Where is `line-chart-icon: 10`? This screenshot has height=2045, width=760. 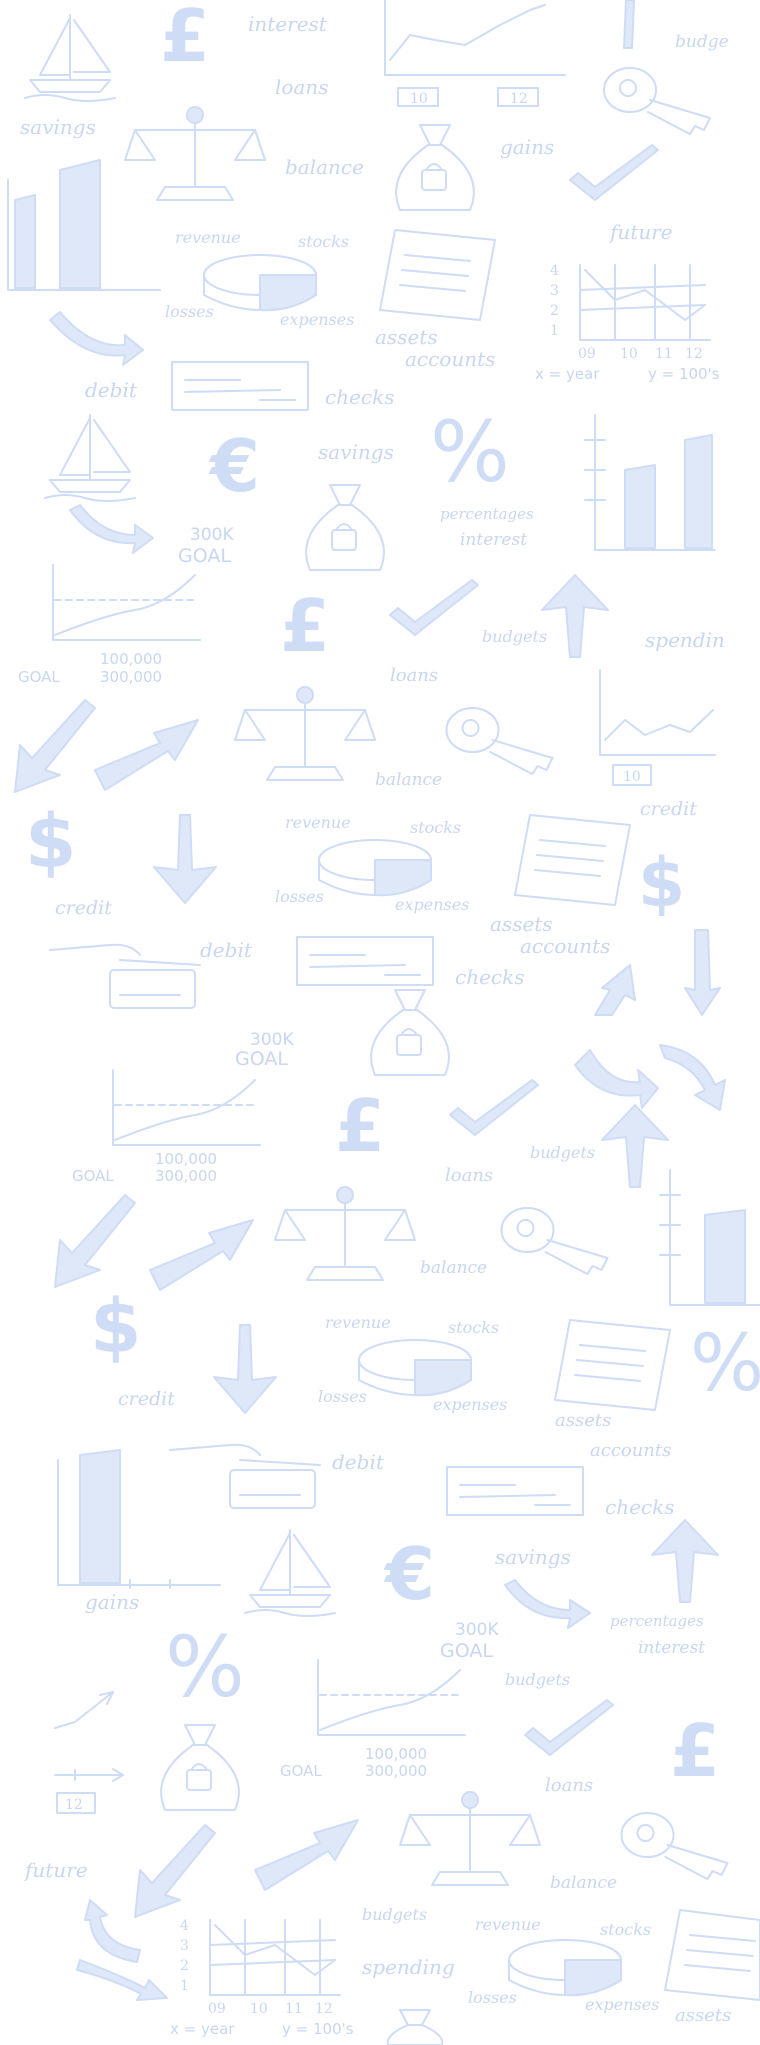
line-chart-icon: 10 is located at coordinates (657, 727).